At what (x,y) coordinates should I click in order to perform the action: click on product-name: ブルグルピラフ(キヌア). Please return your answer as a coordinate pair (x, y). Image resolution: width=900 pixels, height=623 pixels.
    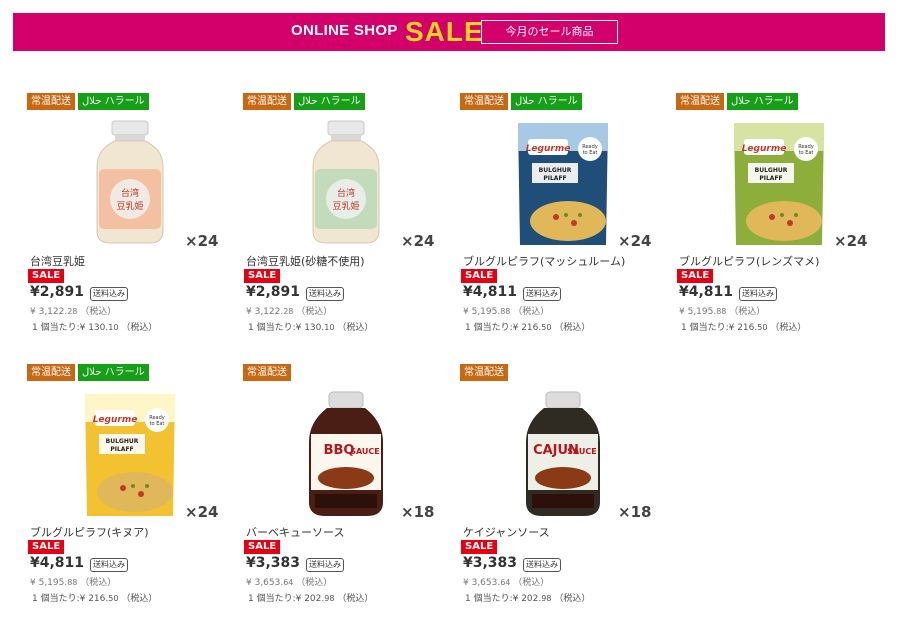
    Looking at the image, I should click on (89, 532).